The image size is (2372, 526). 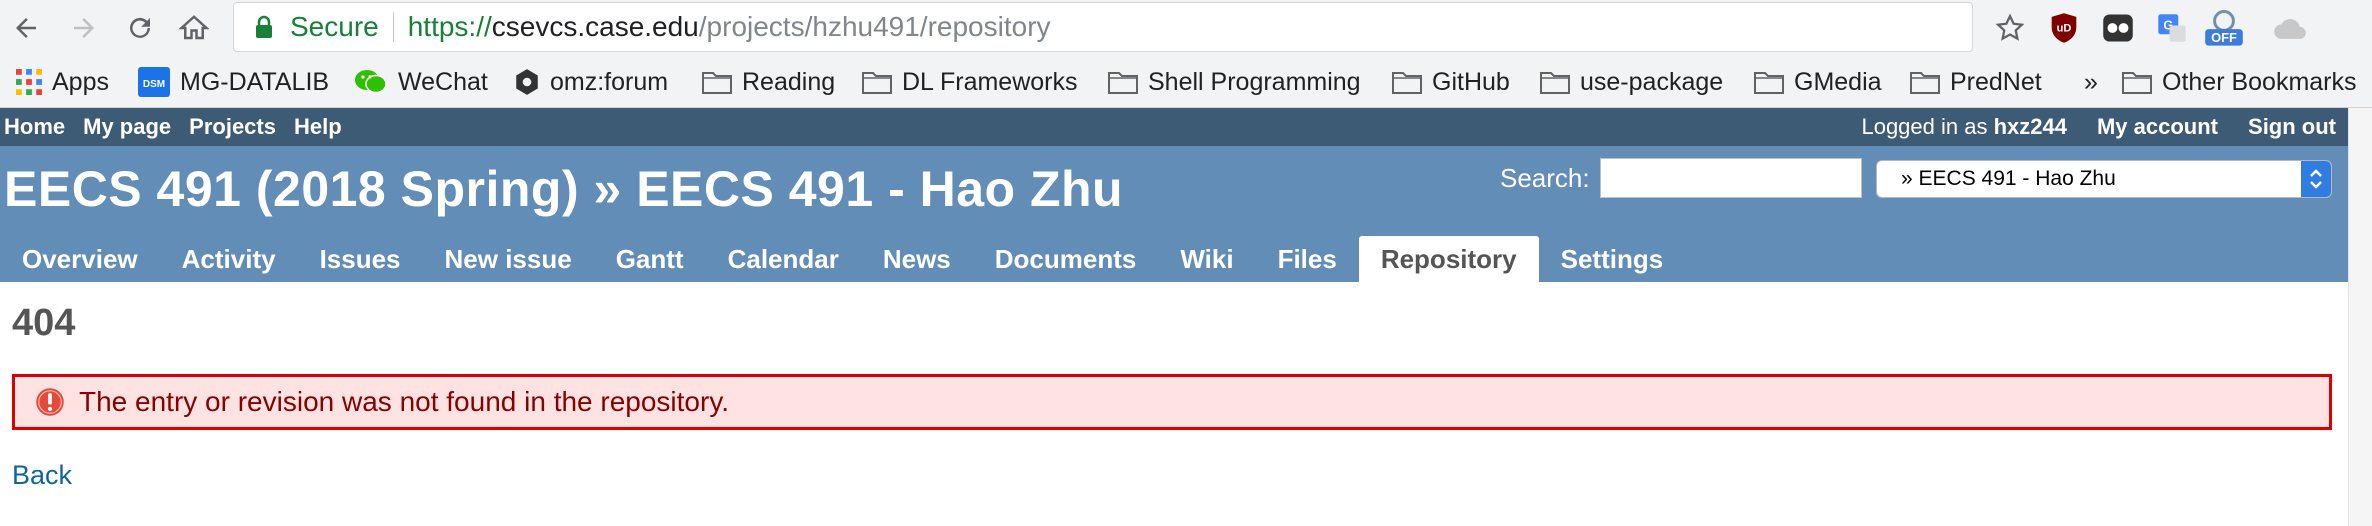 What do you see at coordinates (1206, 259) in the screenshot?
I see `tab-wiki: Wiki` at bounding box center [1206, 259].